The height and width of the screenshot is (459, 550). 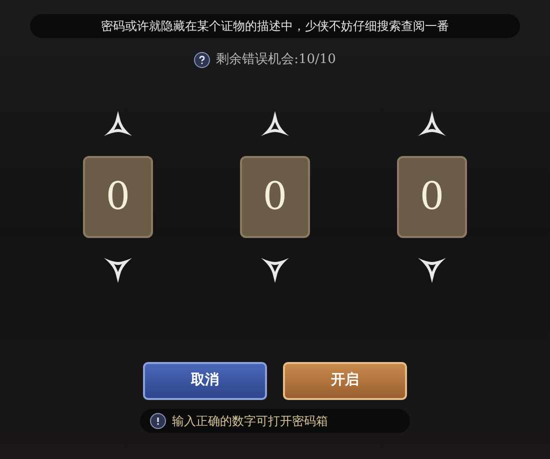 I want to click on cancel-button: 取消, so click(x=205, y=381).